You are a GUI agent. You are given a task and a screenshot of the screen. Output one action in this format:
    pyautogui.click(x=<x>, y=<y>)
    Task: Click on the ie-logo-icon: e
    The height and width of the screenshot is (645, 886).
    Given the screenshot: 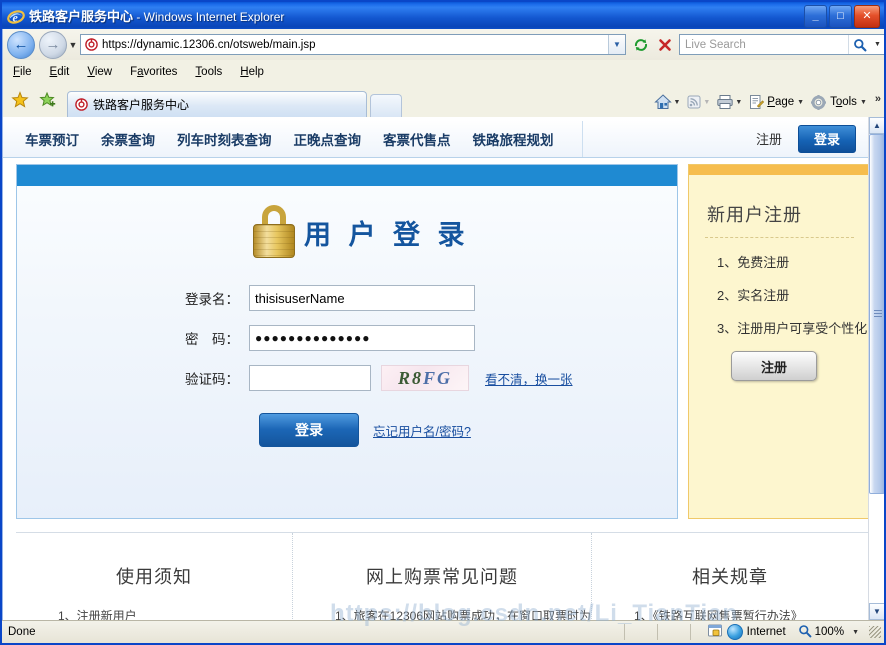 What is the action you would take?
    pyautogui.click(x=16, y=16)
    